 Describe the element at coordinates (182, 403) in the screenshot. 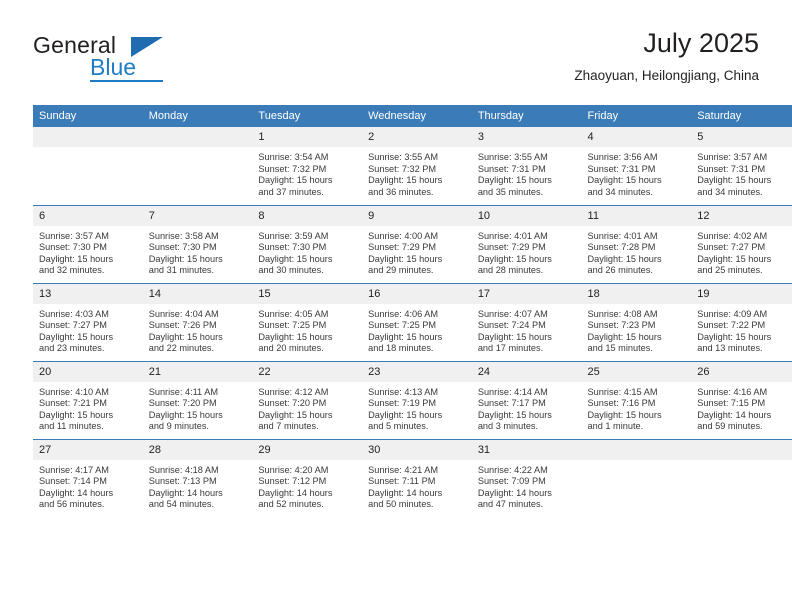

I see `sunset-text: Sunset: 7:20 PM` at that location.